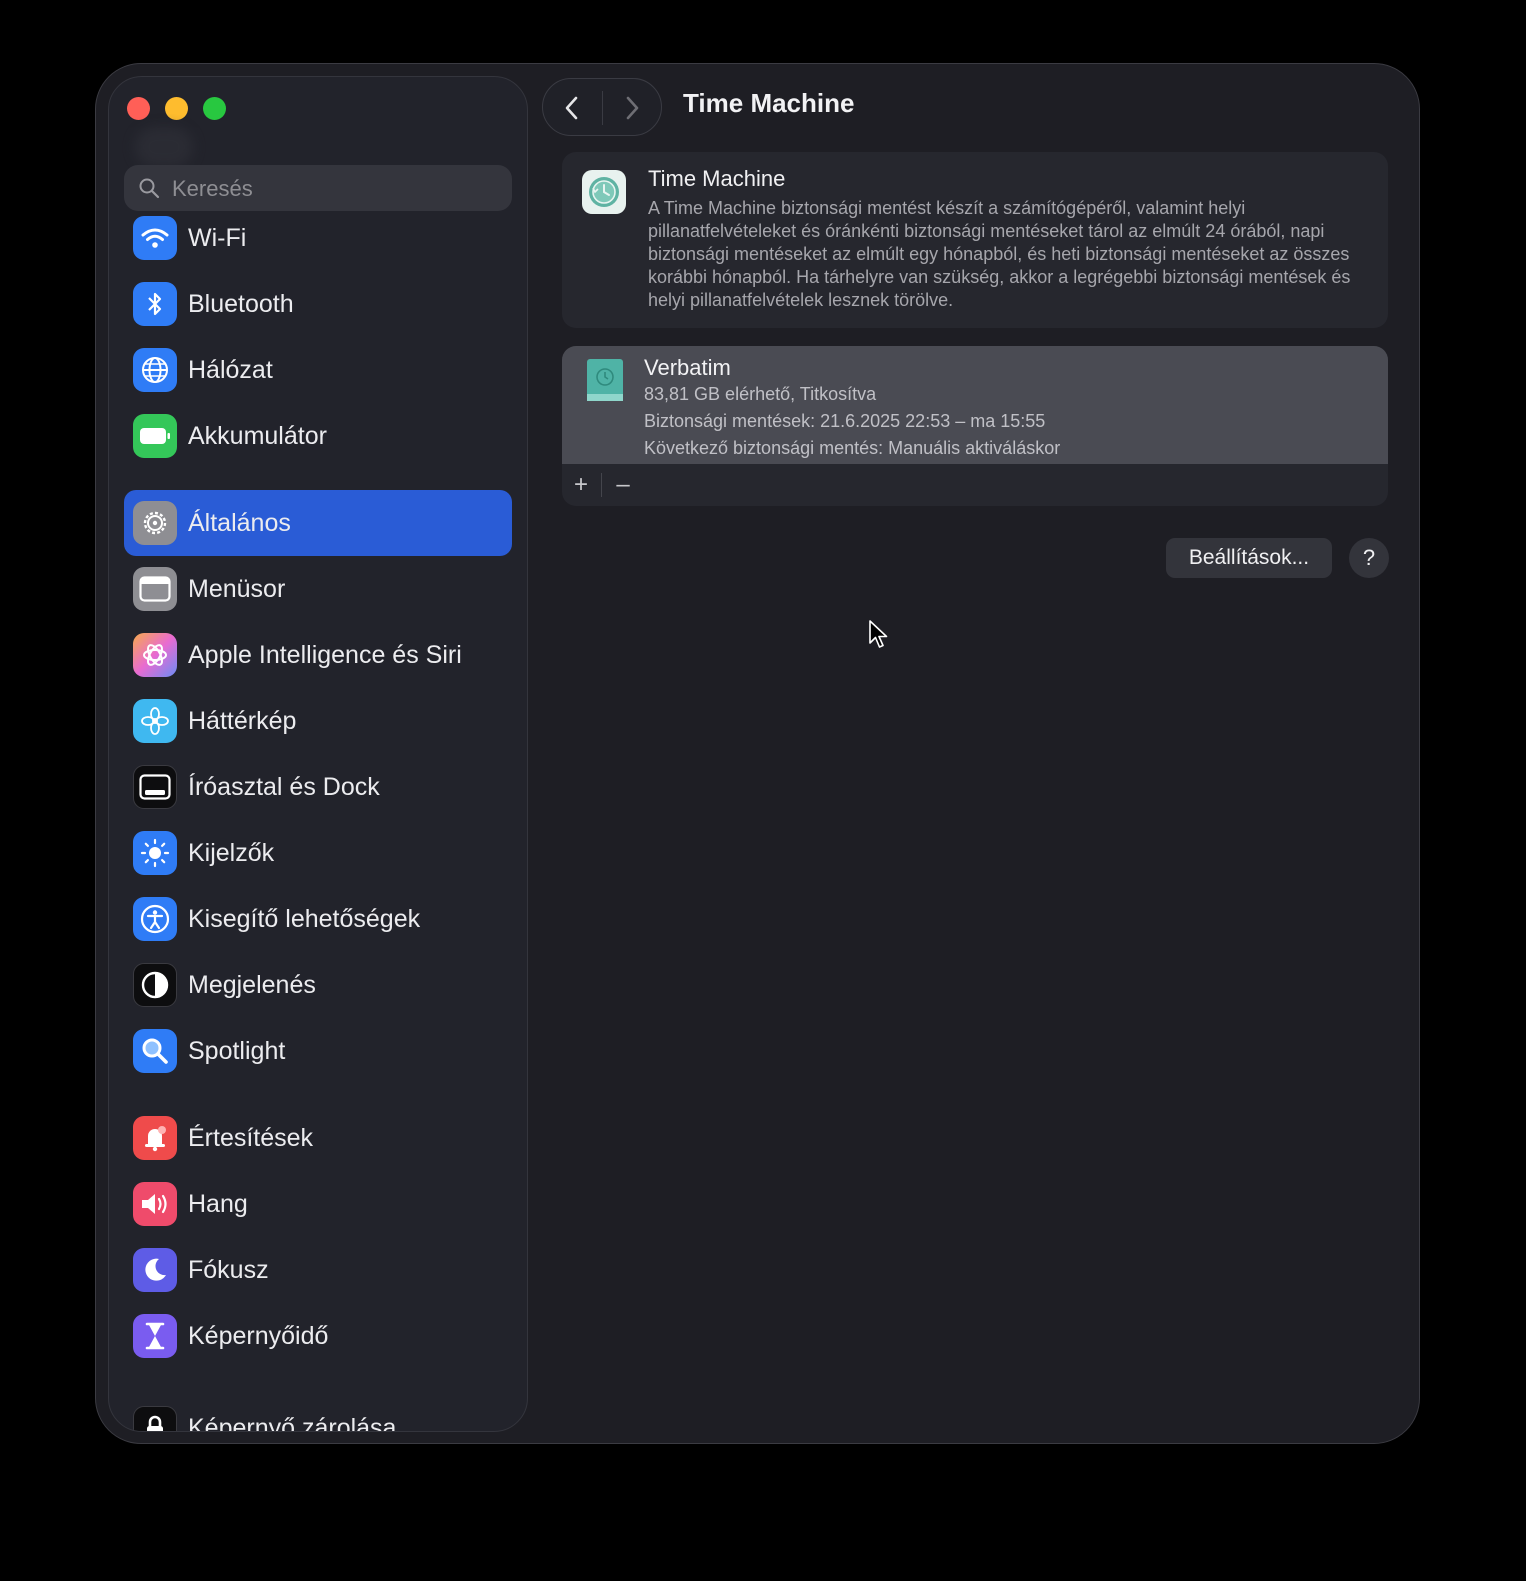 This screenshot has height=1581, width=1526. What do you see at coordinates (292, 1423) in the screenshot?
I see `sidebar-item-label: Képernyő zárolása` at bounding box center [292, 1423].